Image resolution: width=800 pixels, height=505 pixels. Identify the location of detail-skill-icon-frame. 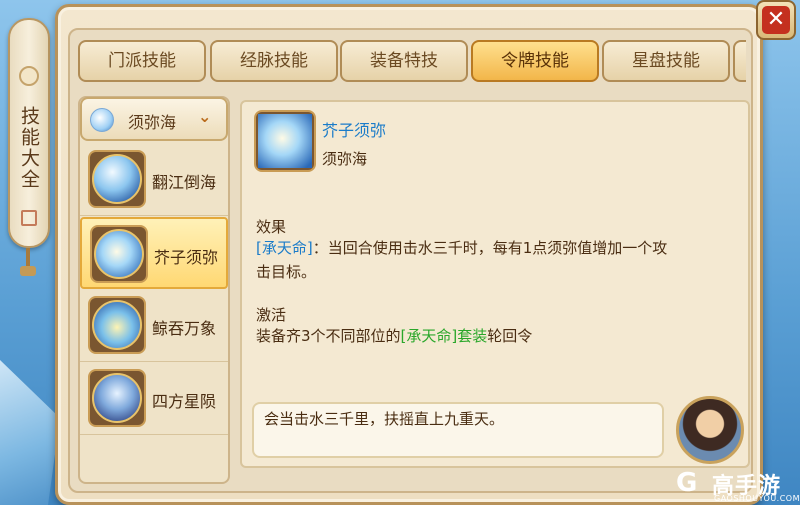
(285, 141).